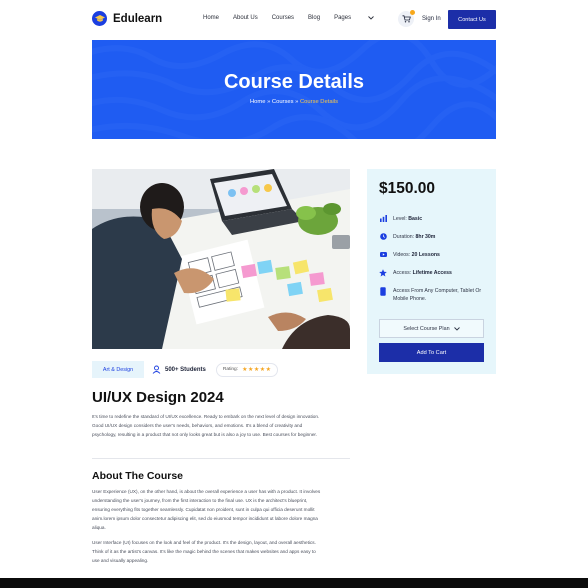 The width and height of the screenshot is (588, 588). I want to click on level-value: Basic, so click(415, 219).